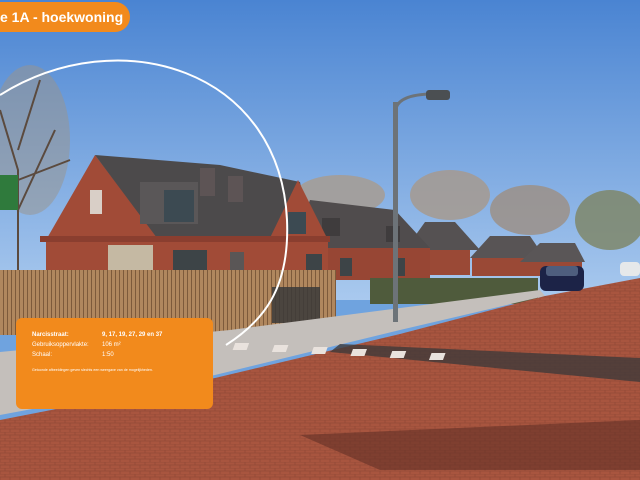 This screenshot has width=640, height=480. Describe the element at coordinates (65, 17) in the screenshot. I see `section-title-pill: e 1A - hoekwoning` at that location.